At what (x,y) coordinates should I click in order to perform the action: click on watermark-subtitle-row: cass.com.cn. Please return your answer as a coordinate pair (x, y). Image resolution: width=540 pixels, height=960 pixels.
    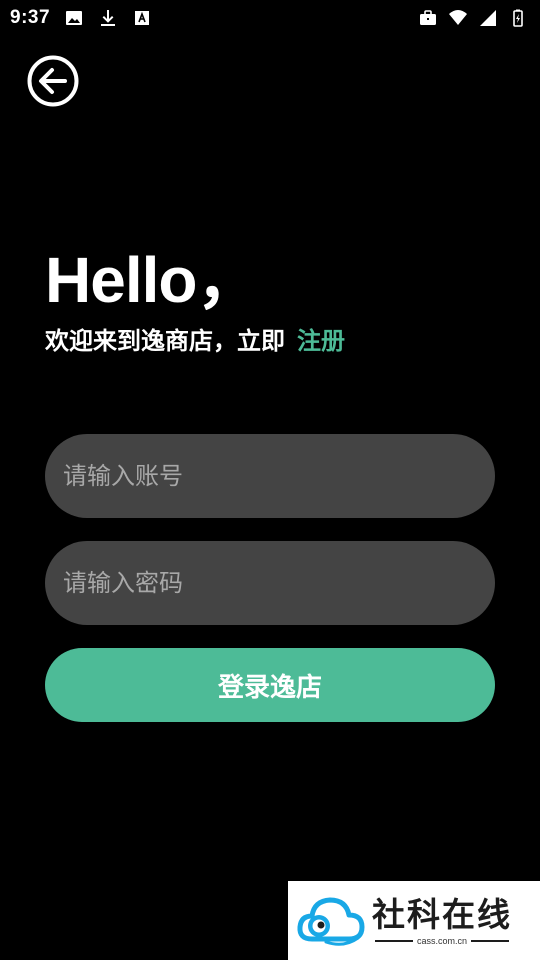
    Looking at the image, I should click on (441, 940).